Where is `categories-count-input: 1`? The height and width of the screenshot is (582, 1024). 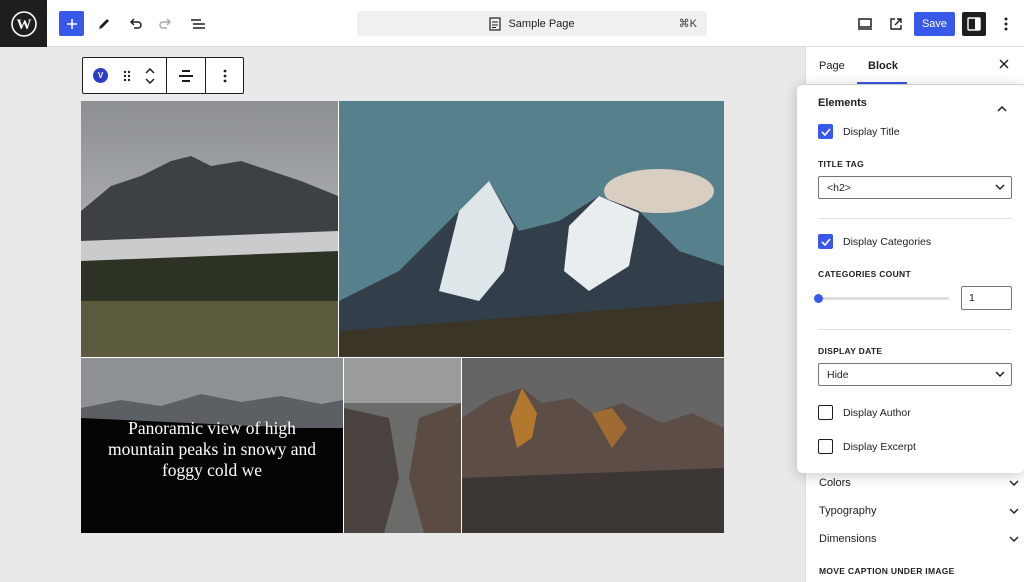 categories-count-input: 1 is located at coordinates (986, 298).